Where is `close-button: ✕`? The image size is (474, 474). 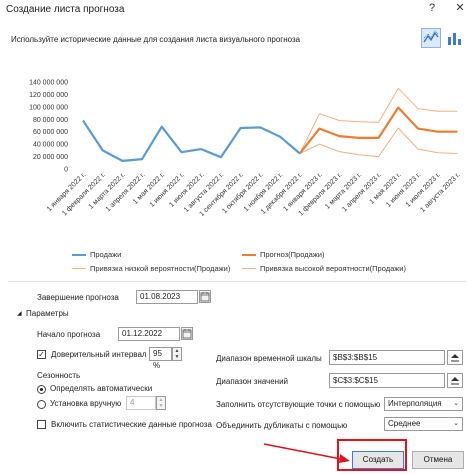
close-button: ✕ is located at coordinates (460, 8).